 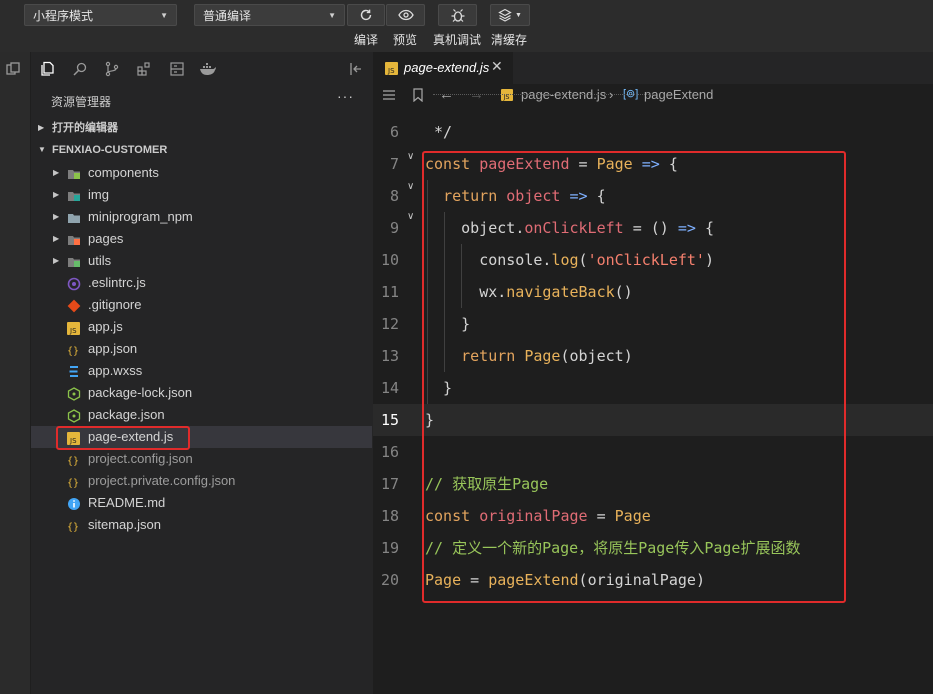 What do you see at coordinates (653, 324) in the screenshot?
I see `code-line: 12 }` at bounding box center [653, 324].